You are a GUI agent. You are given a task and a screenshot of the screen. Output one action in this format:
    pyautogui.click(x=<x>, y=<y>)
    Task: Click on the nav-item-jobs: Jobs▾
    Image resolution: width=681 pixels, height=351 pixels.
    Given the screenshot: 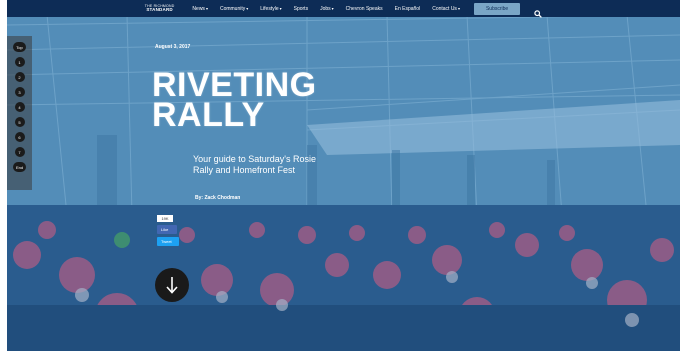 What is the action you would take?
    pyautogui.click(x=327, y=9)
    